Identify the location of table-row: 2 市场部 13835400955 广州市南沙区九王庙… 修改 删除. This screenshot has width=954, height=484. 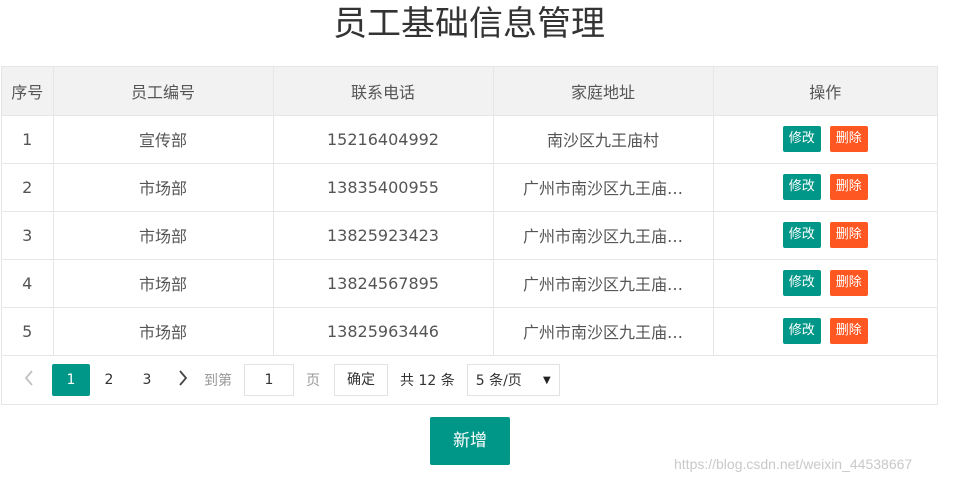
(469, 187).